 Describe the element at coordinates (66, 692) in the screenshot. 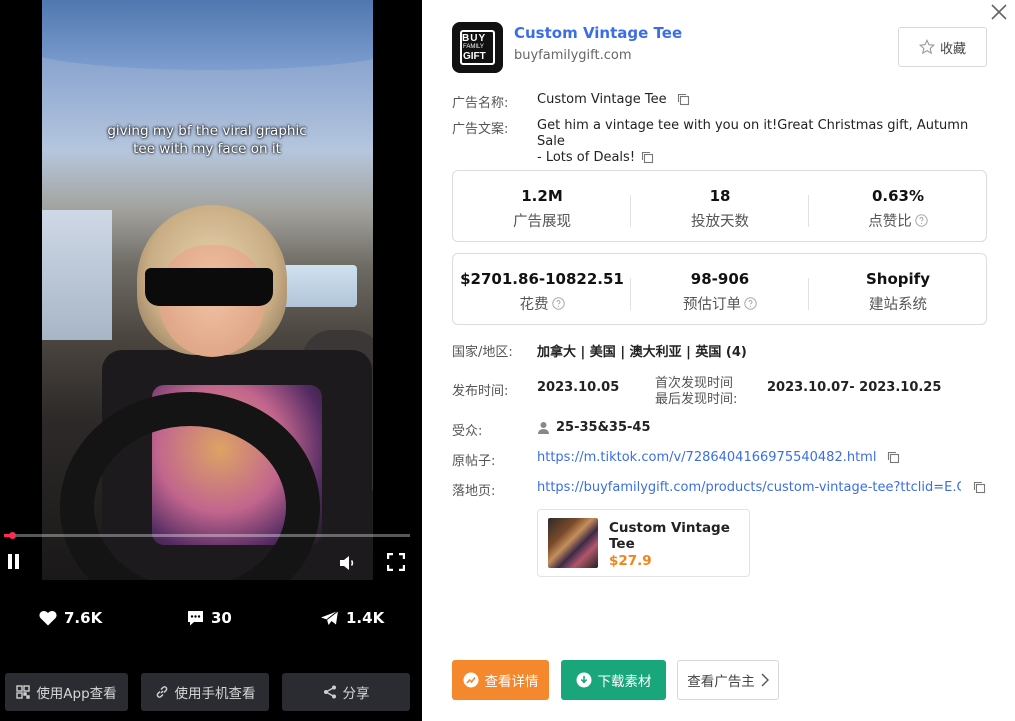

I see `view-in-app-button: 使用App查看` at that location.